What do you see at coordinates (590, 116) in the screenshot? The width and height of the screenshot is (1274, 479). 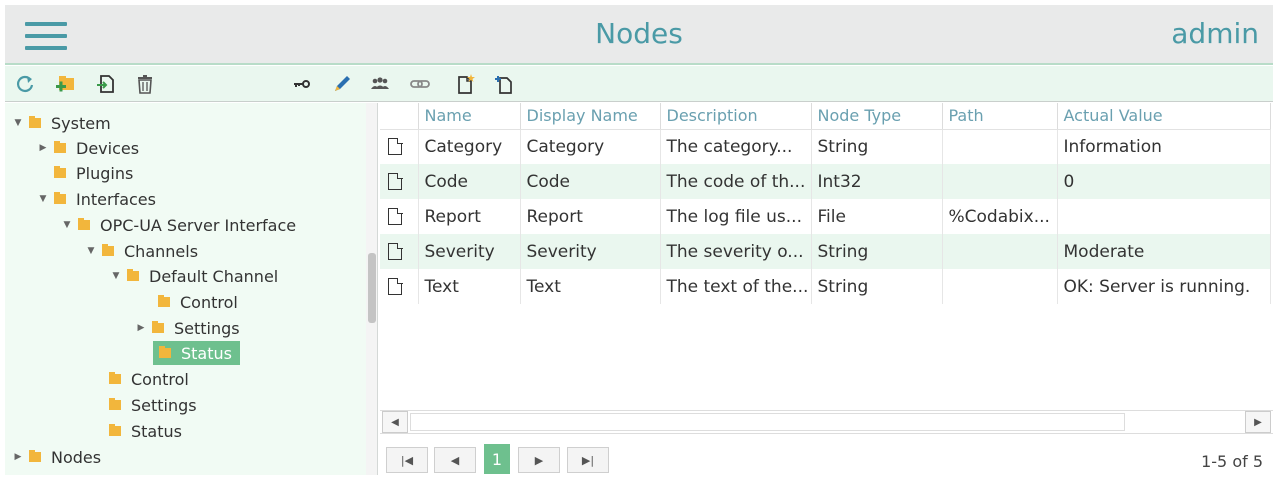 I see `column-header: Display Name` at bounding box center [590, 116].